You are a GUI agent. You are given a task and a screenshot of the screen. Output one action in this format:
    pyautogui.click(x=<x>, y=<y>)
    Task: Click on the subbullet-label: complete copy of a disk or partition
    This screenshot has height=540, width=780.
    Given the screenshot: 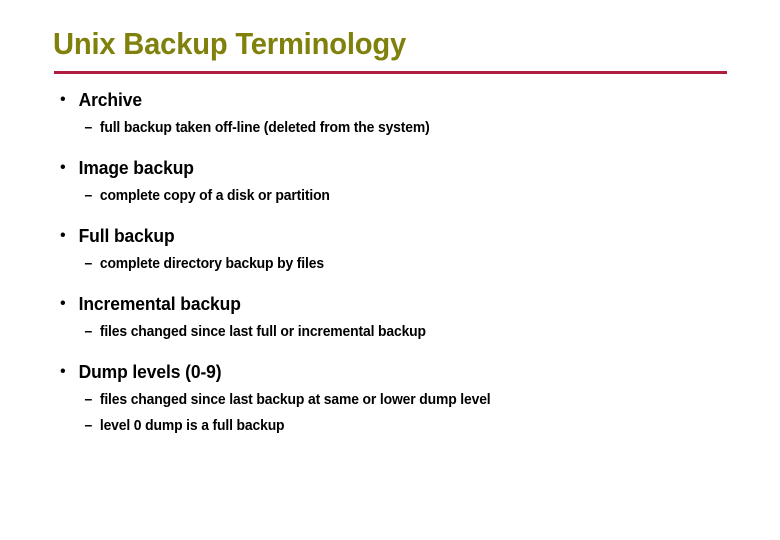 What is the action you would take?
    pyautogui.click(x=214, y=196)
    